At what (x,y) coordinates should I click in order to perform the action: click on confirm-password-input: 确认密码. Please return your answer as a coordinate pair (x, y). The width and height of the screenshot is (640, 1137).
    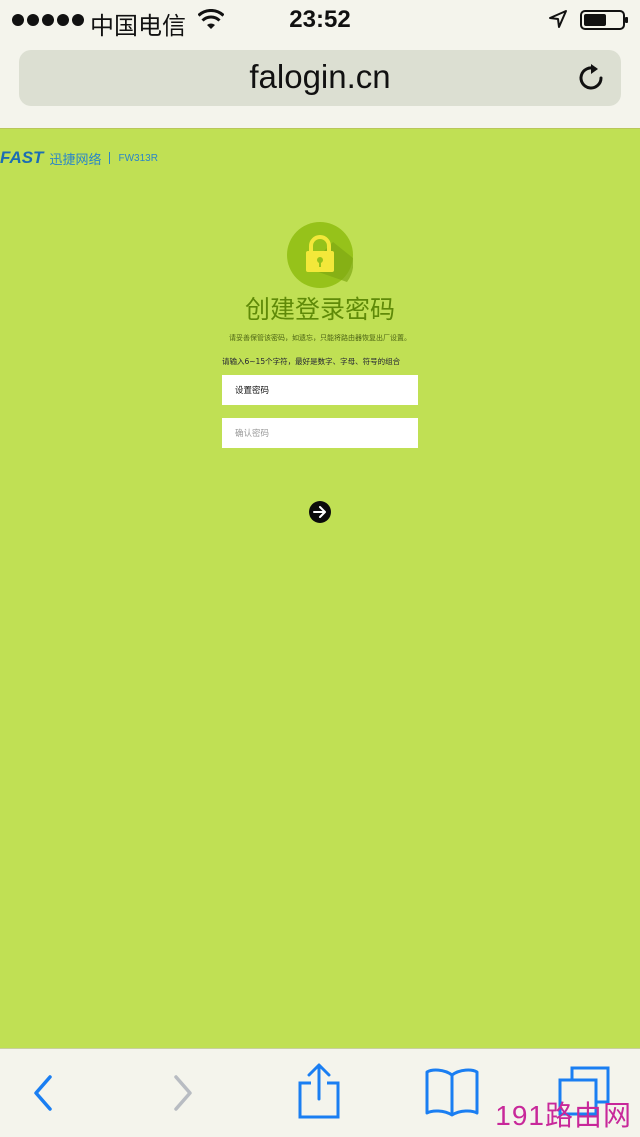
    Looking at the image, I should click on (320, 433).